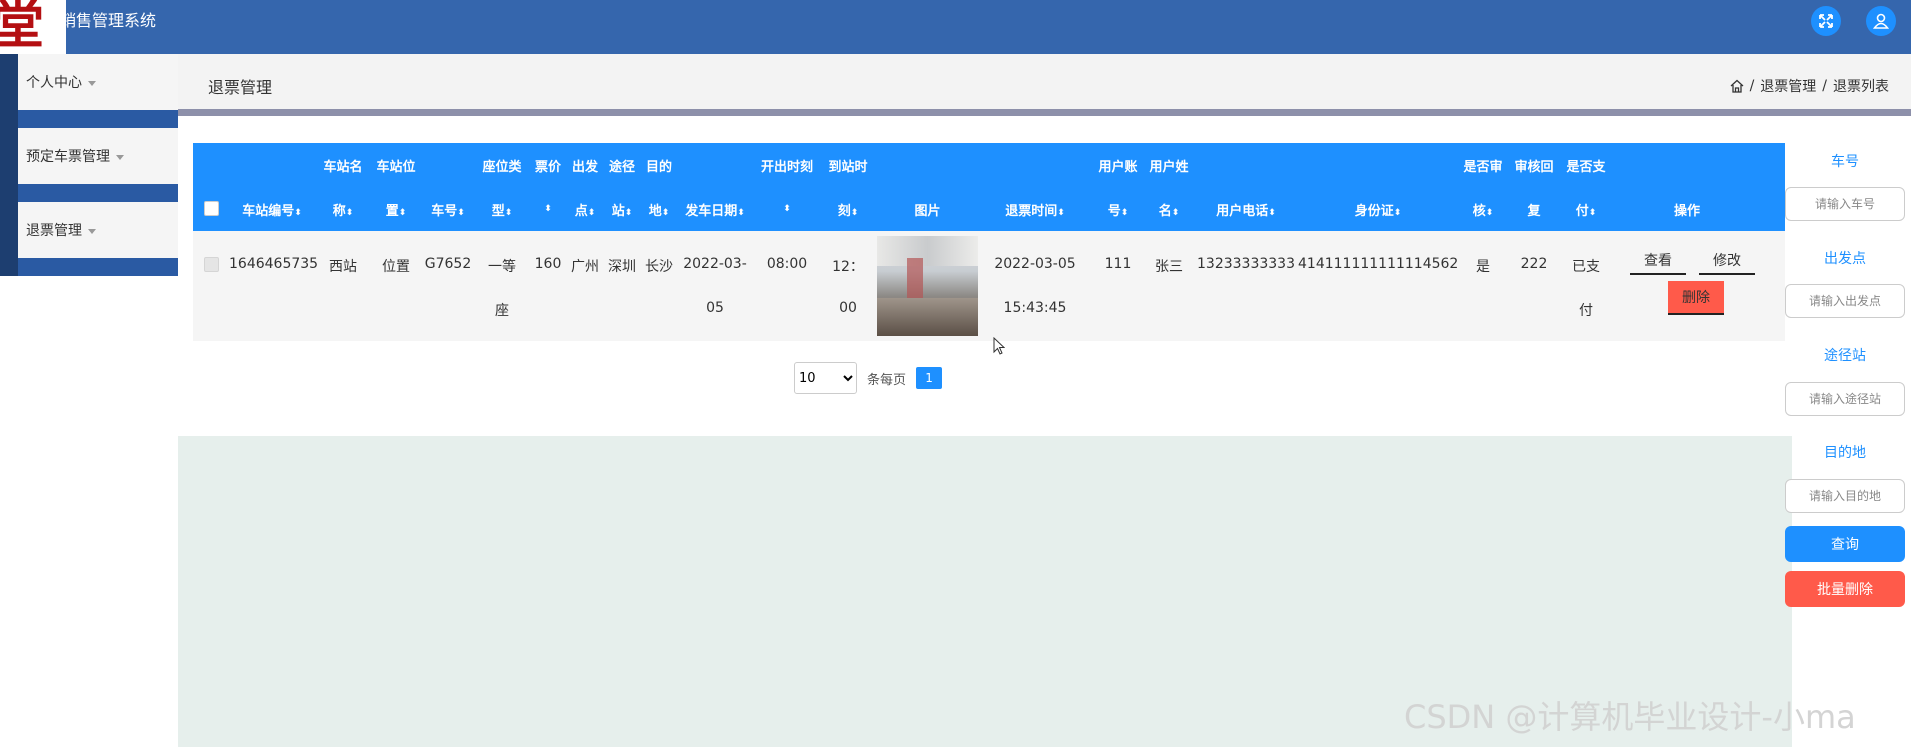 The image size is (1911, 747). Describe the element at coordinates (1658, 261) in the screenshot. I see `view-button: 查看` at that location.